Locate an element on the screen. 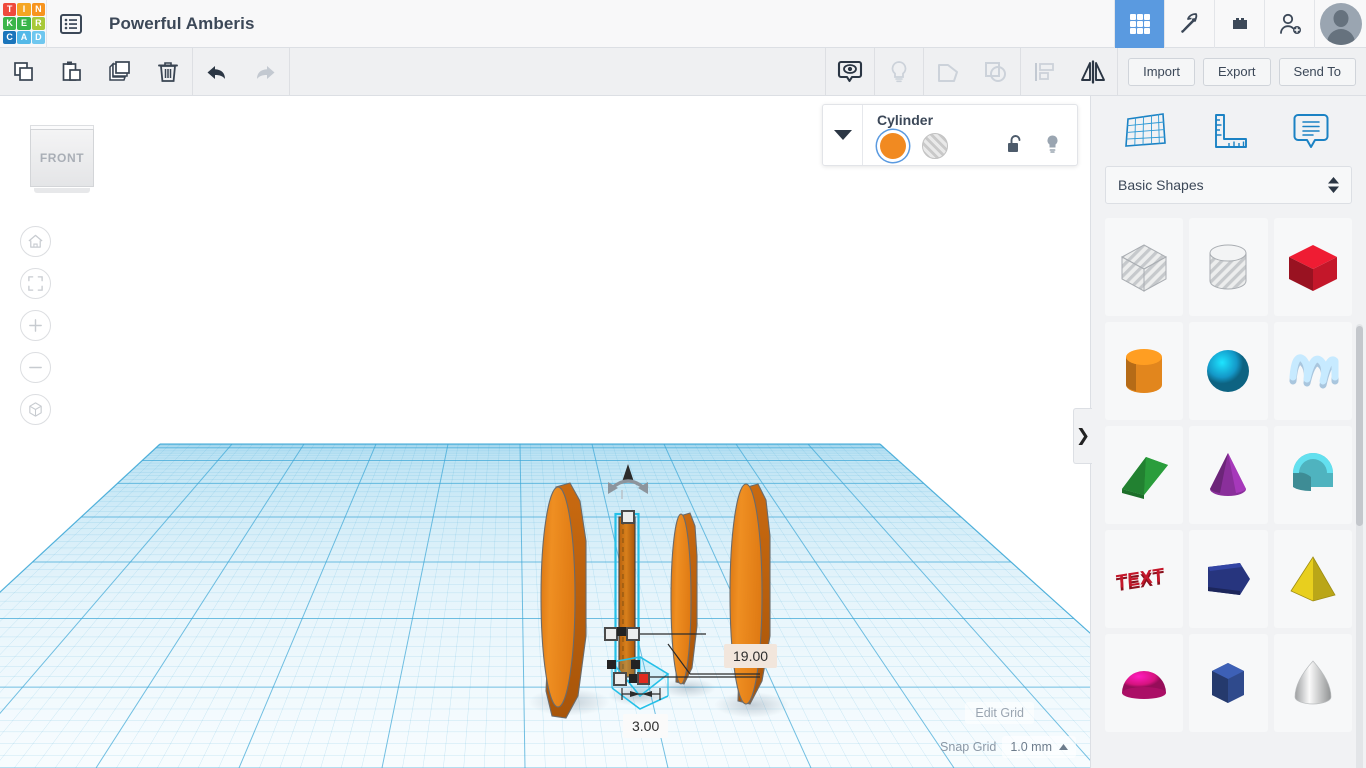 The width and height of the screenshot is (1366, 768). shape-sphere-blue is located at coordinates (1228, 371).